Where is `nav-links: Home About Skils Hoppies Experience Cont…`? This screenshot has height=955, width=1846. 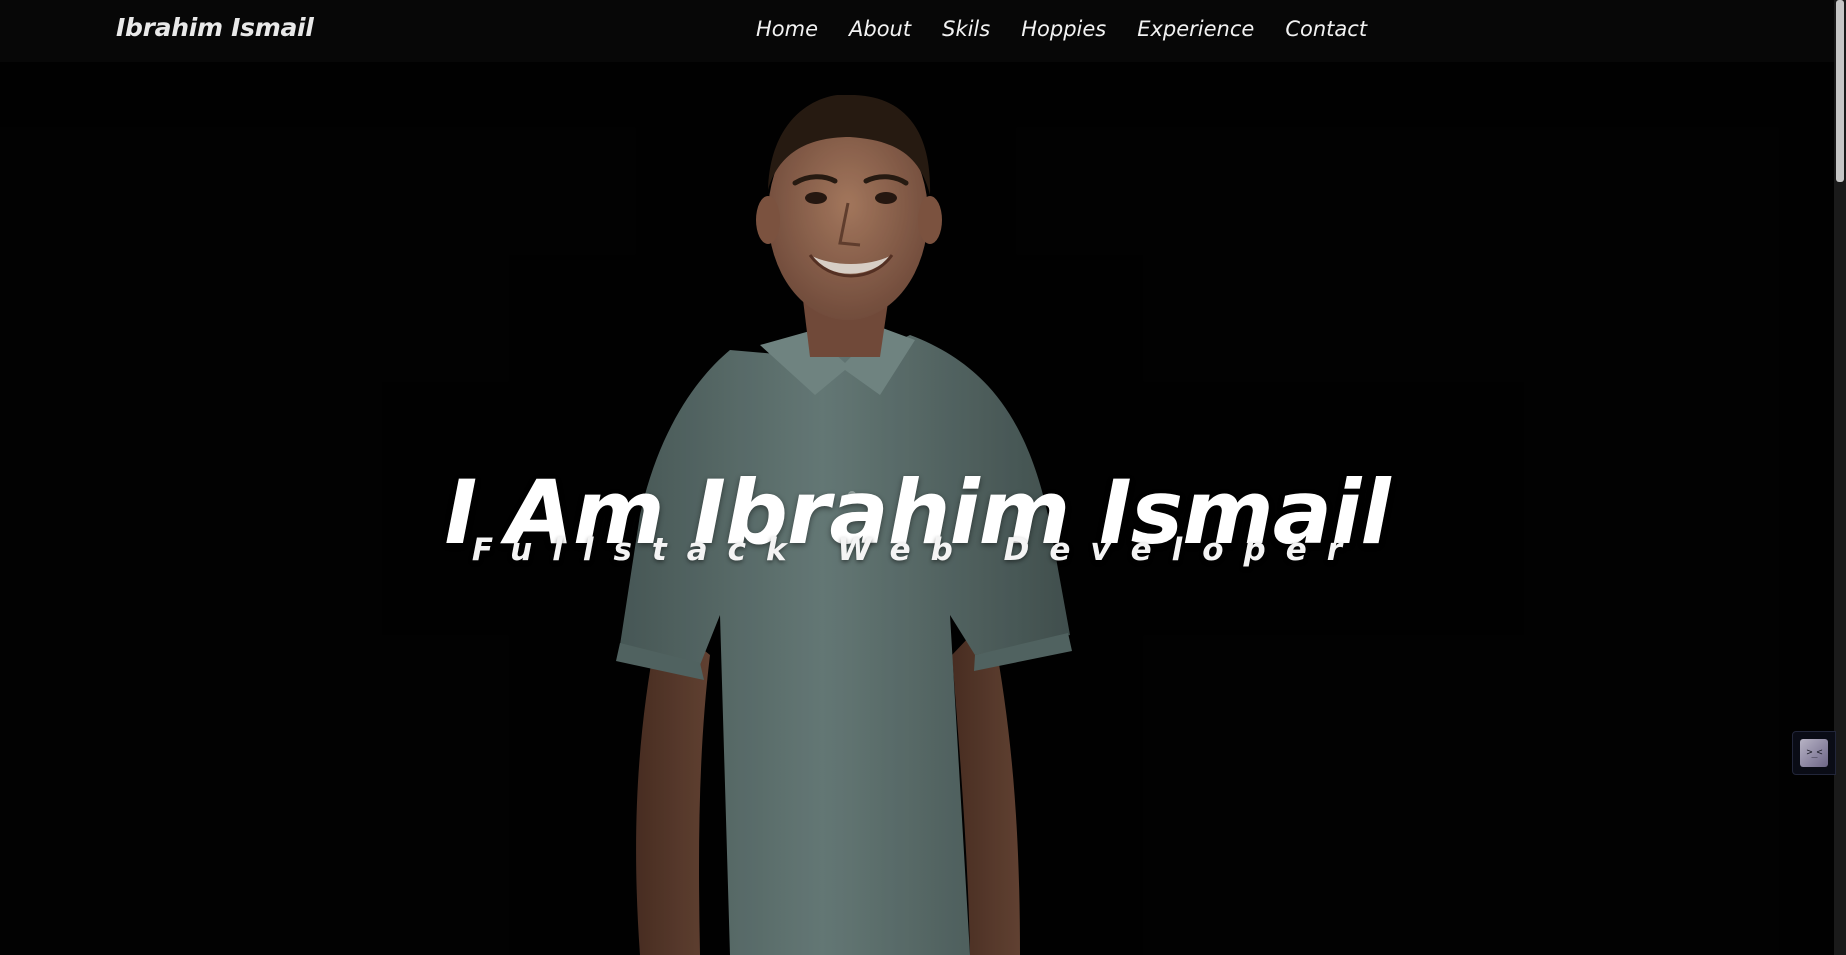 nav-links: Home About Skils Hoppies Experience Cont… is located at coordinates (1061, 29).